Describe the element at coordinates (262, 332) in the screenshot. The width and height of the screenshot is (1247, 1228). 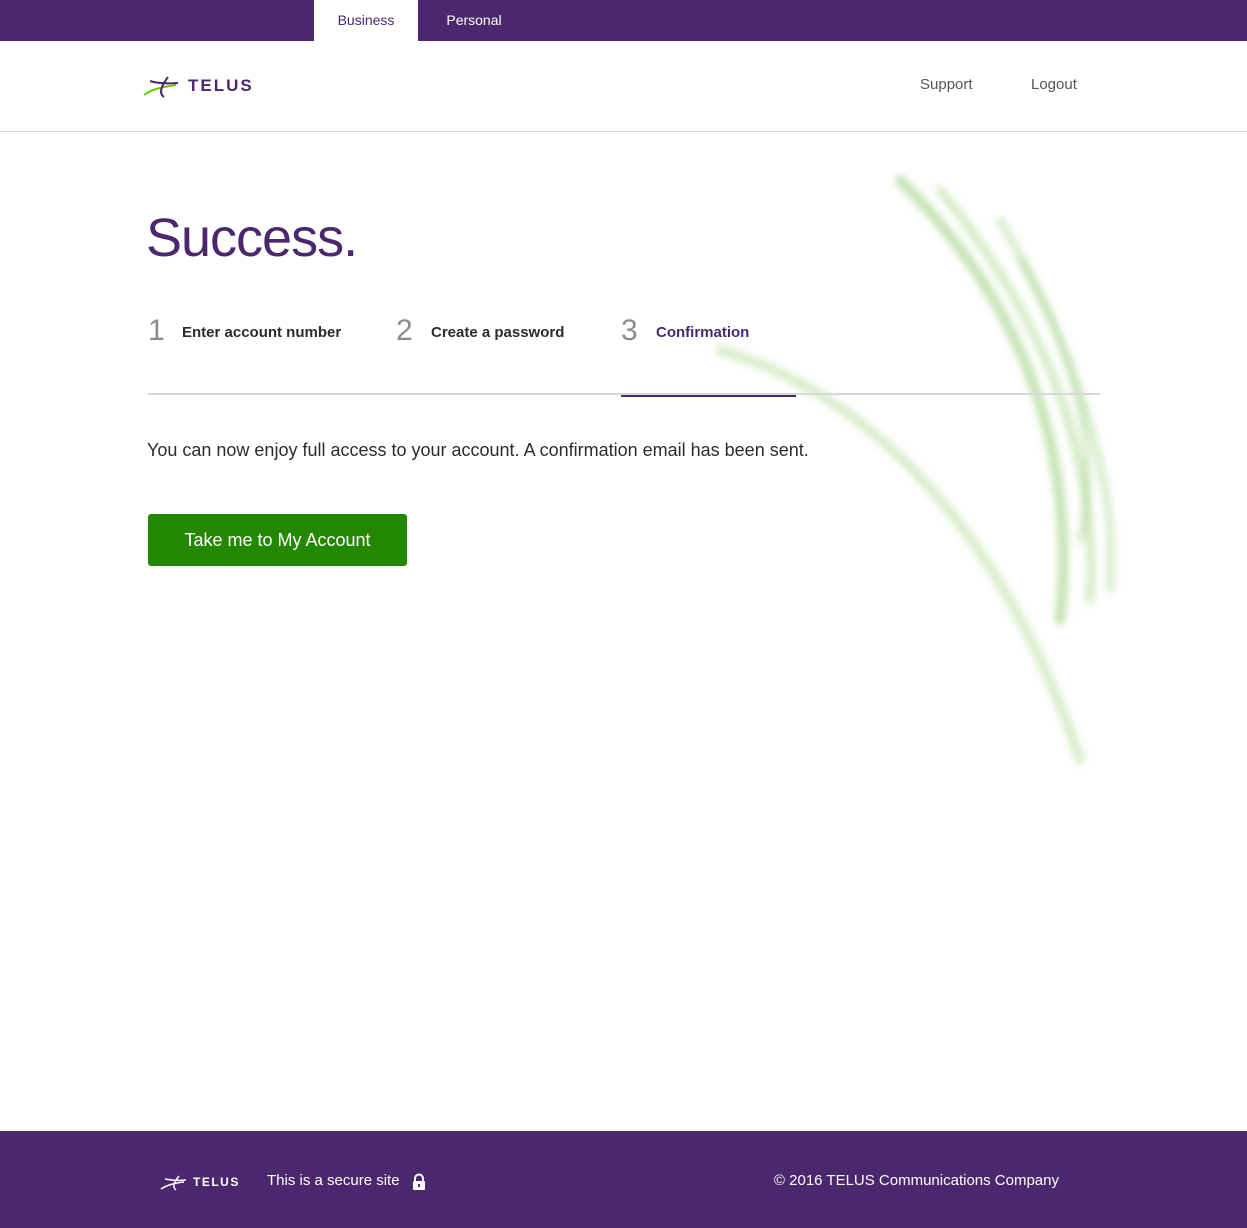
I see `step-label: Enter account number` at that location.